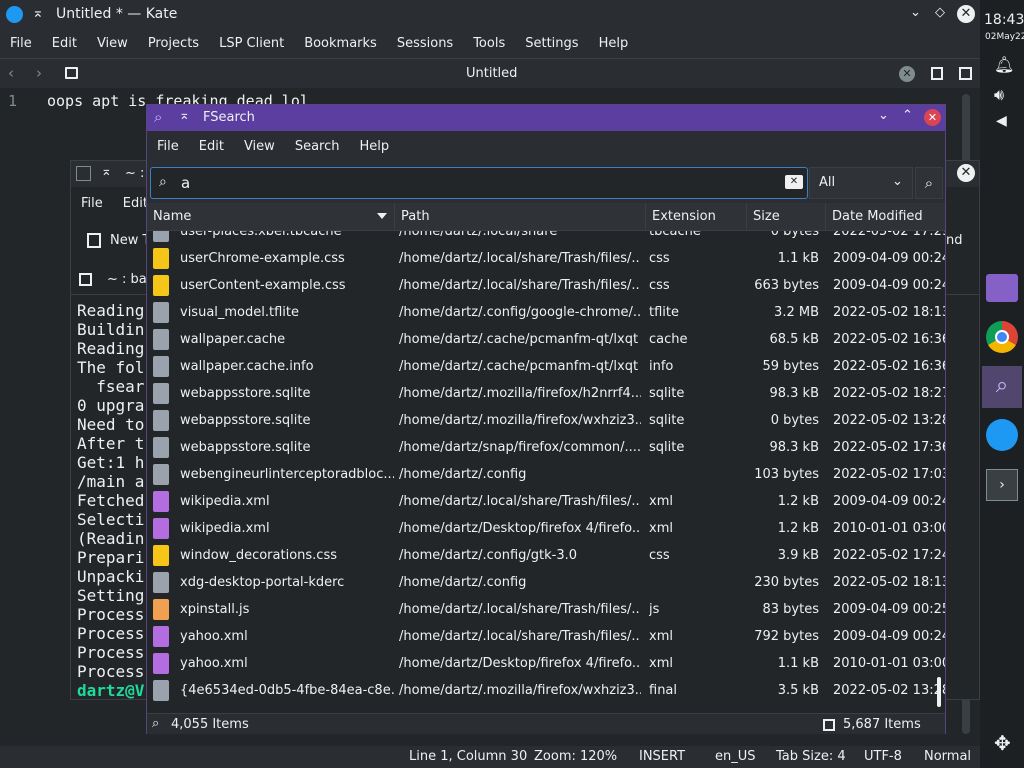  What do you see at coordinates (1002, 743) in the screenshot?
I see `application-launcher-icon: ✥` at bounding box center [1002, 743].